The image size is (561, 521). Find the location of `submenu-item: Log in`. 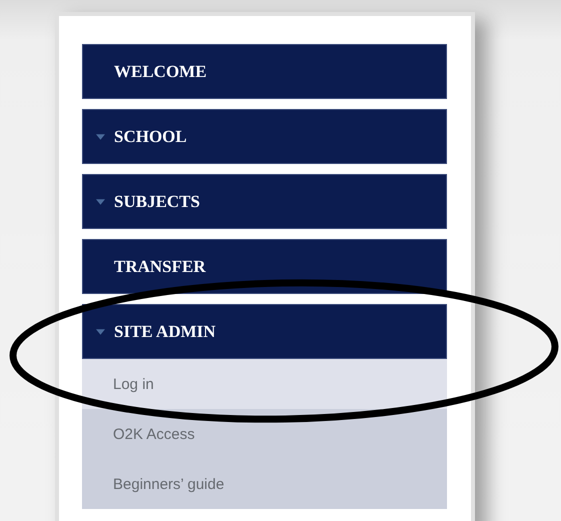

submenu-item: Log in is located at coordinates (264, 384).